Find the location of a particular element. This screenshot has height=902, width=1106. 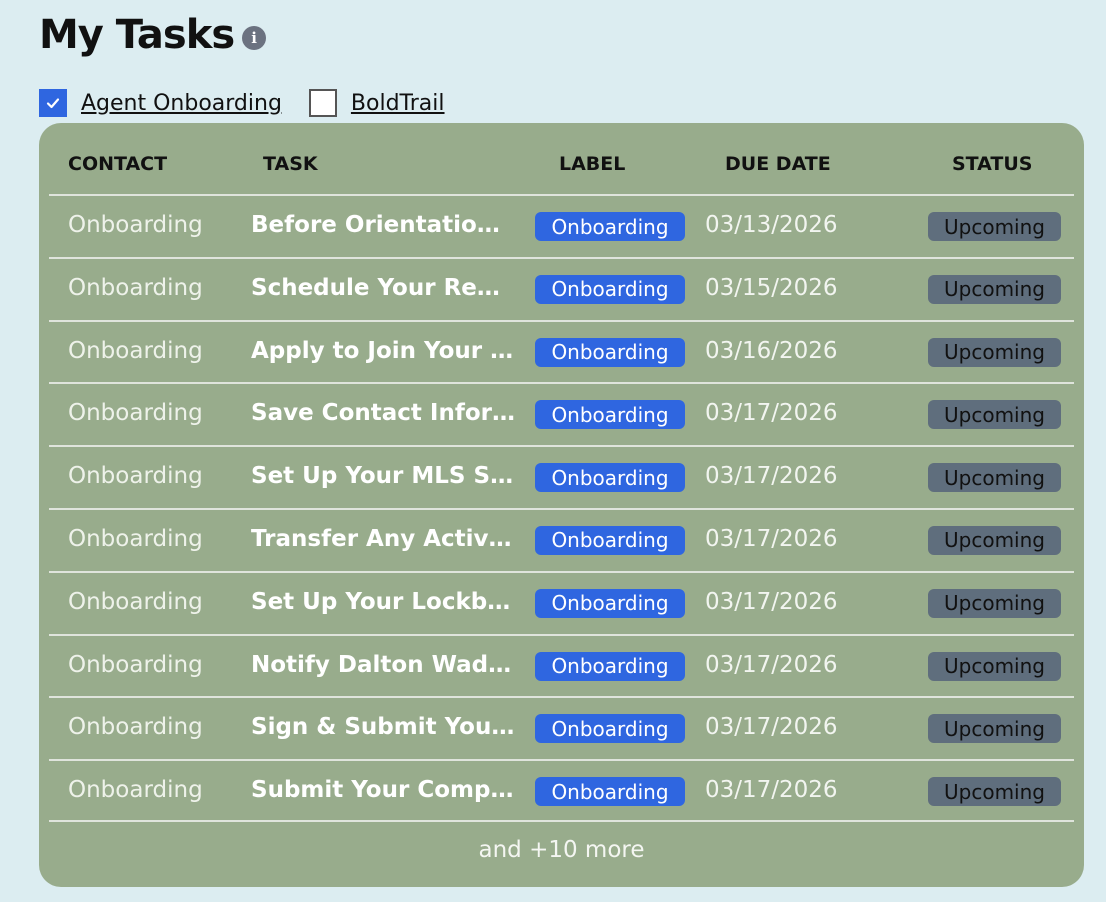

due-date-cell: 03/15/2026 is located at coordinates (771, 287).